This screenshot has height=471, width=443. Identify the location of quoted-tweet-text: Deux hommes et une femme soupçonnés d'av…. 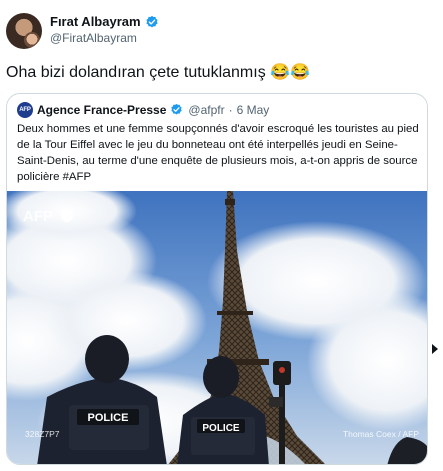
(218, 153).